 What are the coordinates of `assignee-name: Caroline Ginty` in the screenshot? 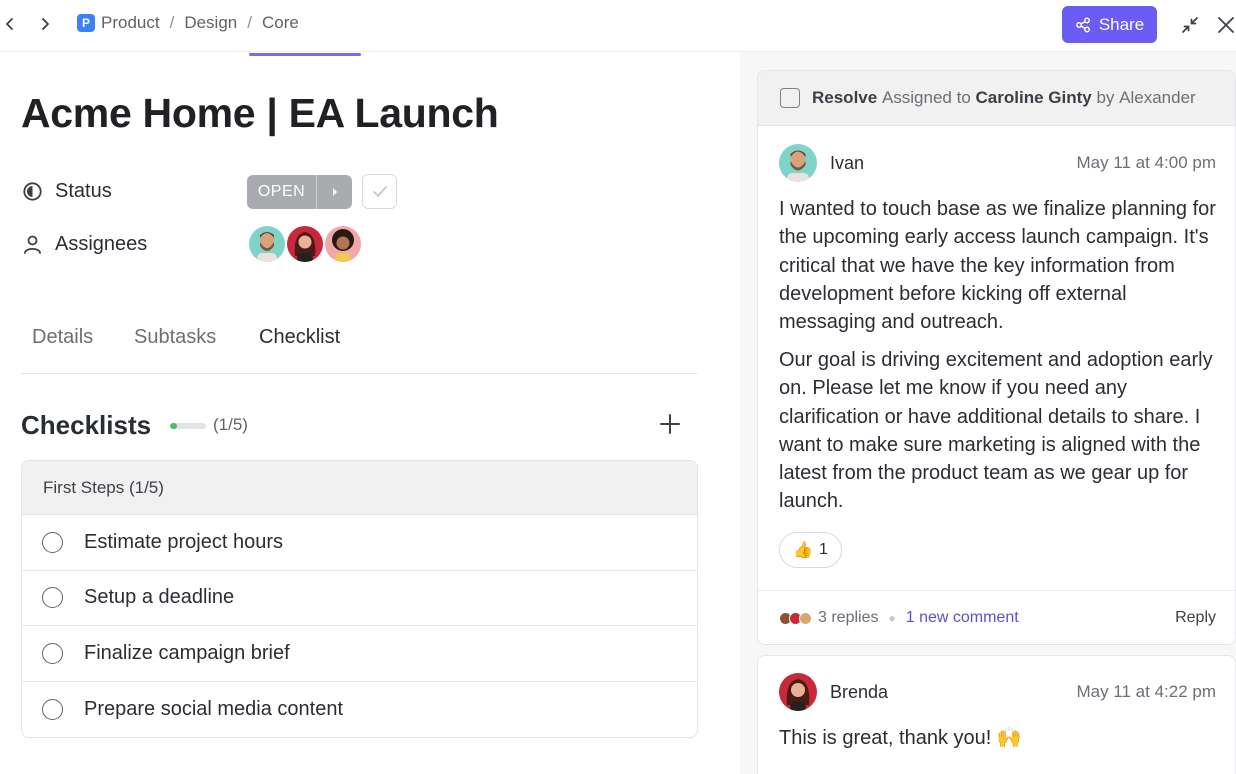 It's located at (1033, 97).